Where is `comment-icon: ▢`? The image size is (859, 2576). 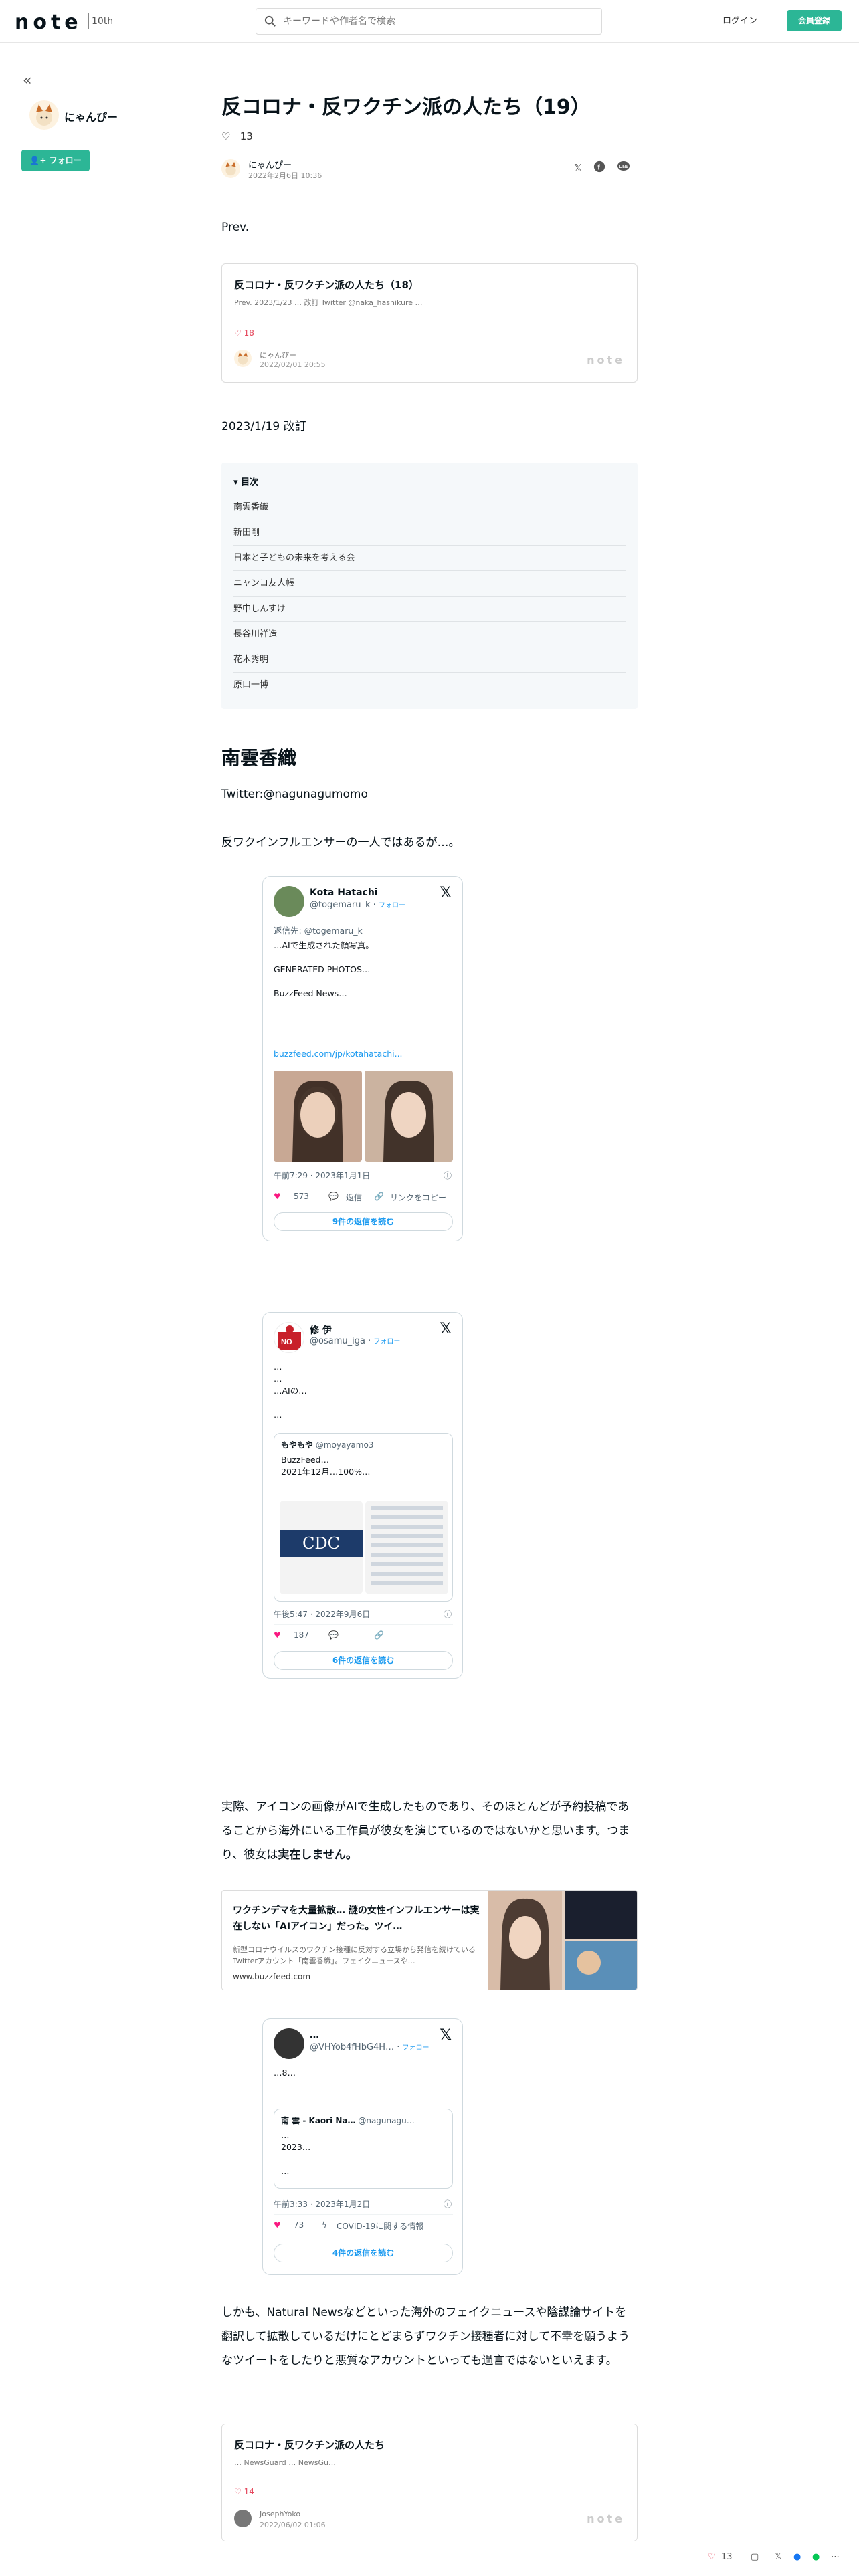 comment-icon: ▢ is located at coordinates (755, 2557).